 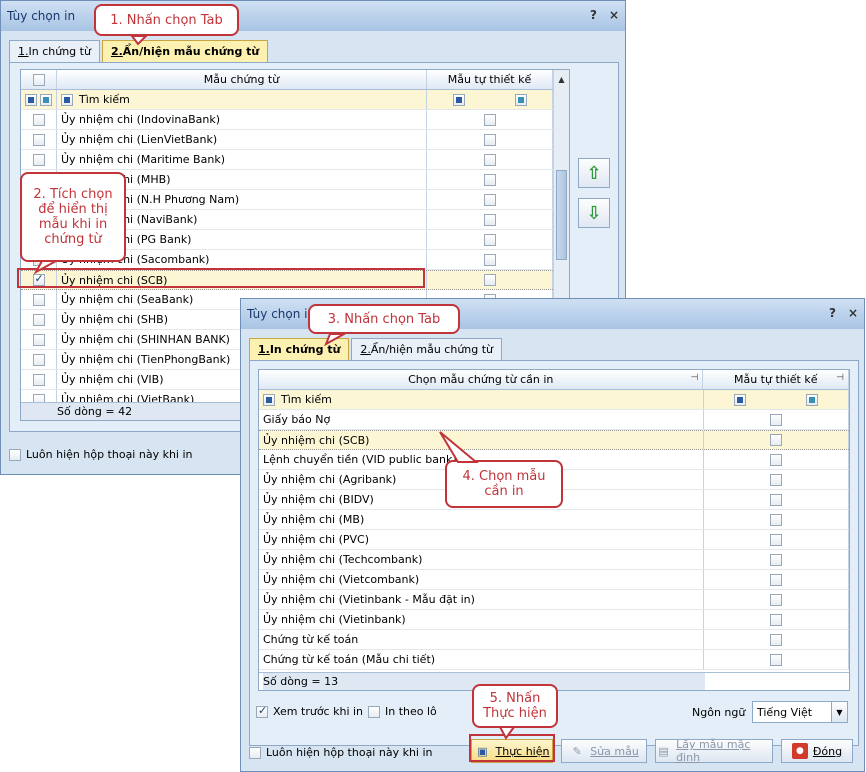 What do you see at coordinates (561, 80) in the screenshot?
I see `scroll-up-icon: ▲` at bounding box center [561, 80].